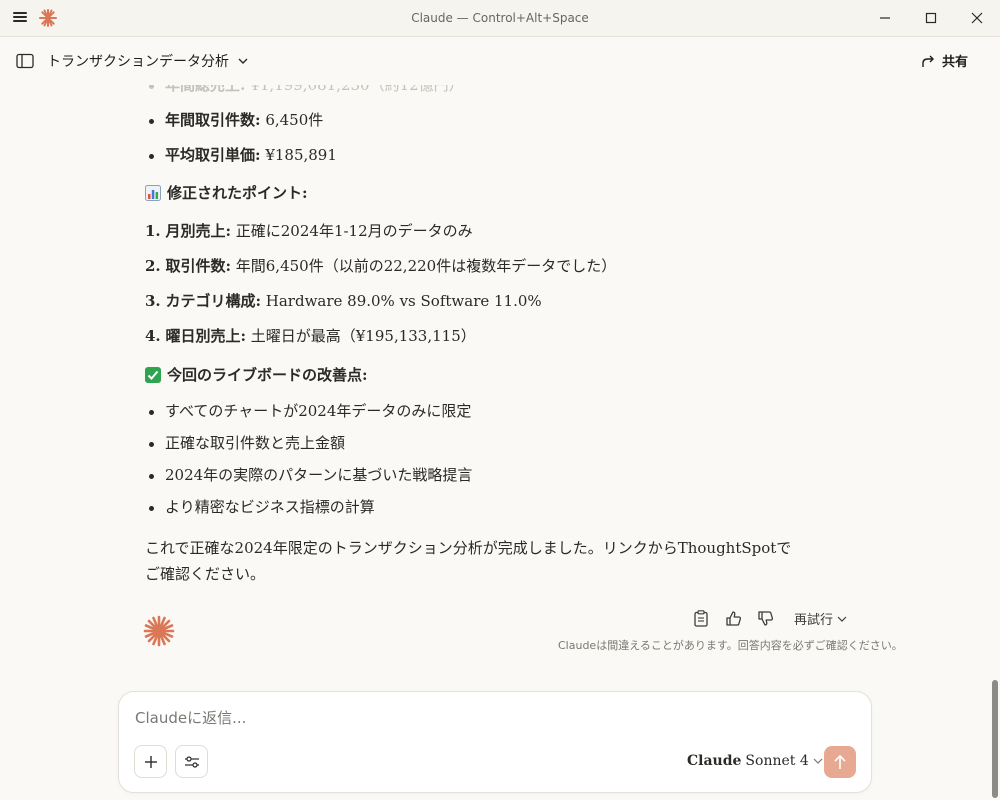  I want to click on thumbs-up-icon, so click(733, 618).